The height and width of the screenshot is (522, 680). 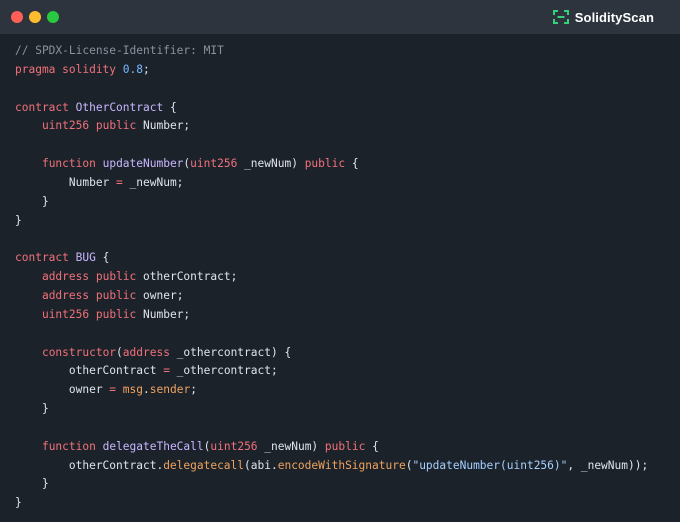 What do you see at coordinates (204, 465) in the screenshot?
I see `code-token: delegatecall` at bounding box center [204, 465].